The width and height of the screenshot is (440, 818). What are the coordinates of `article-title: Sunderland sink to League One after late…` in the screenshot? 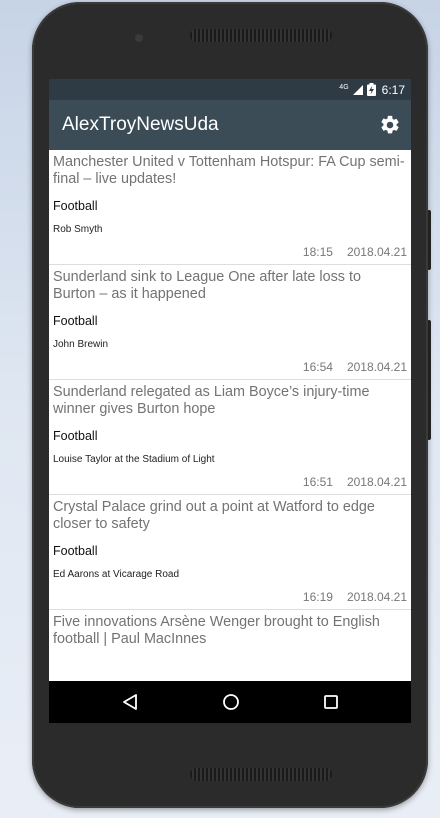 It's located at (207, 285).